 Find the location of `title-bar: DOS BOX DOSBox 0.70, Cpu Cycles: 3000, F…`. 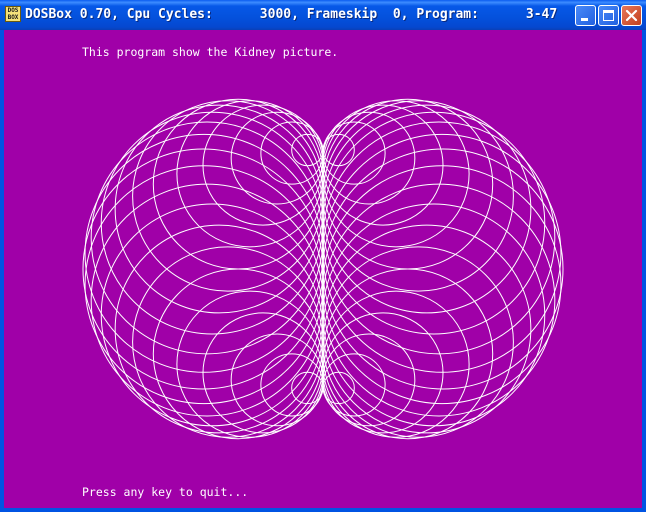

title-bar: DOS BOX DOSBox 0.70, Cpu Cycles: 3000, F… is located at coordinates (323, 15).